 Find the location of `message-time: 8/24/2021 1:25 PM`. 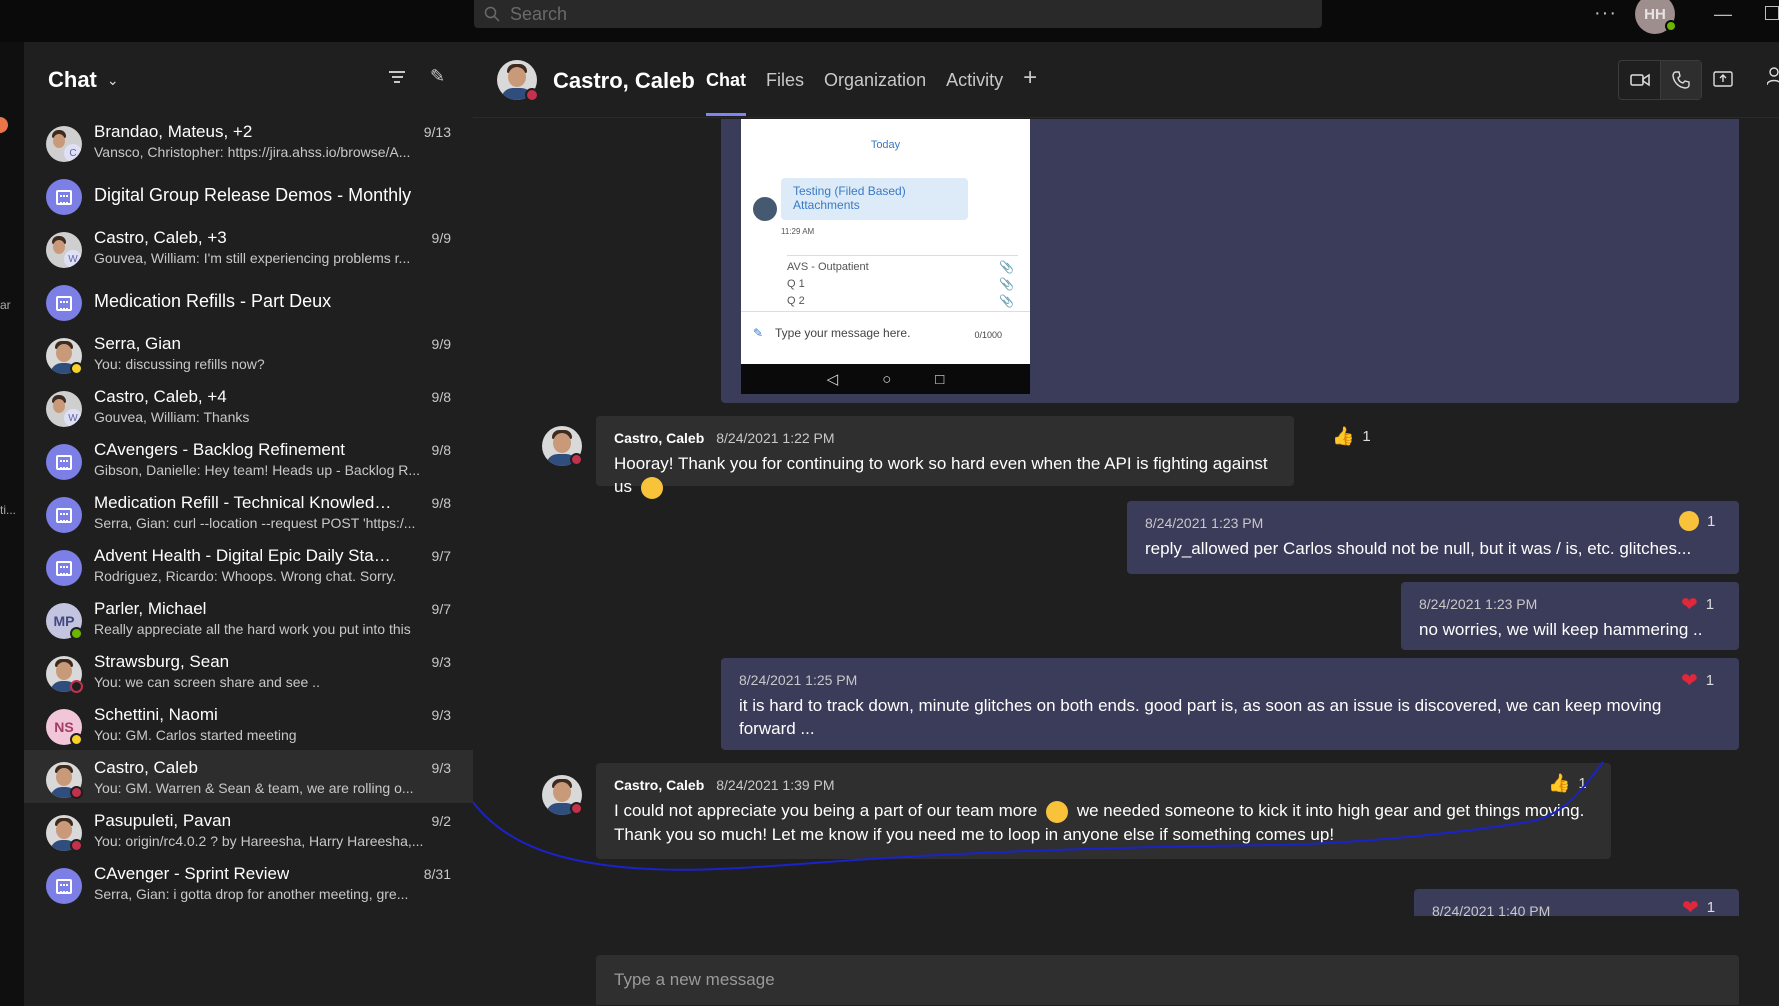

message-time: 8/24/2021 1:25 PM is located at coordinates (798, 680).